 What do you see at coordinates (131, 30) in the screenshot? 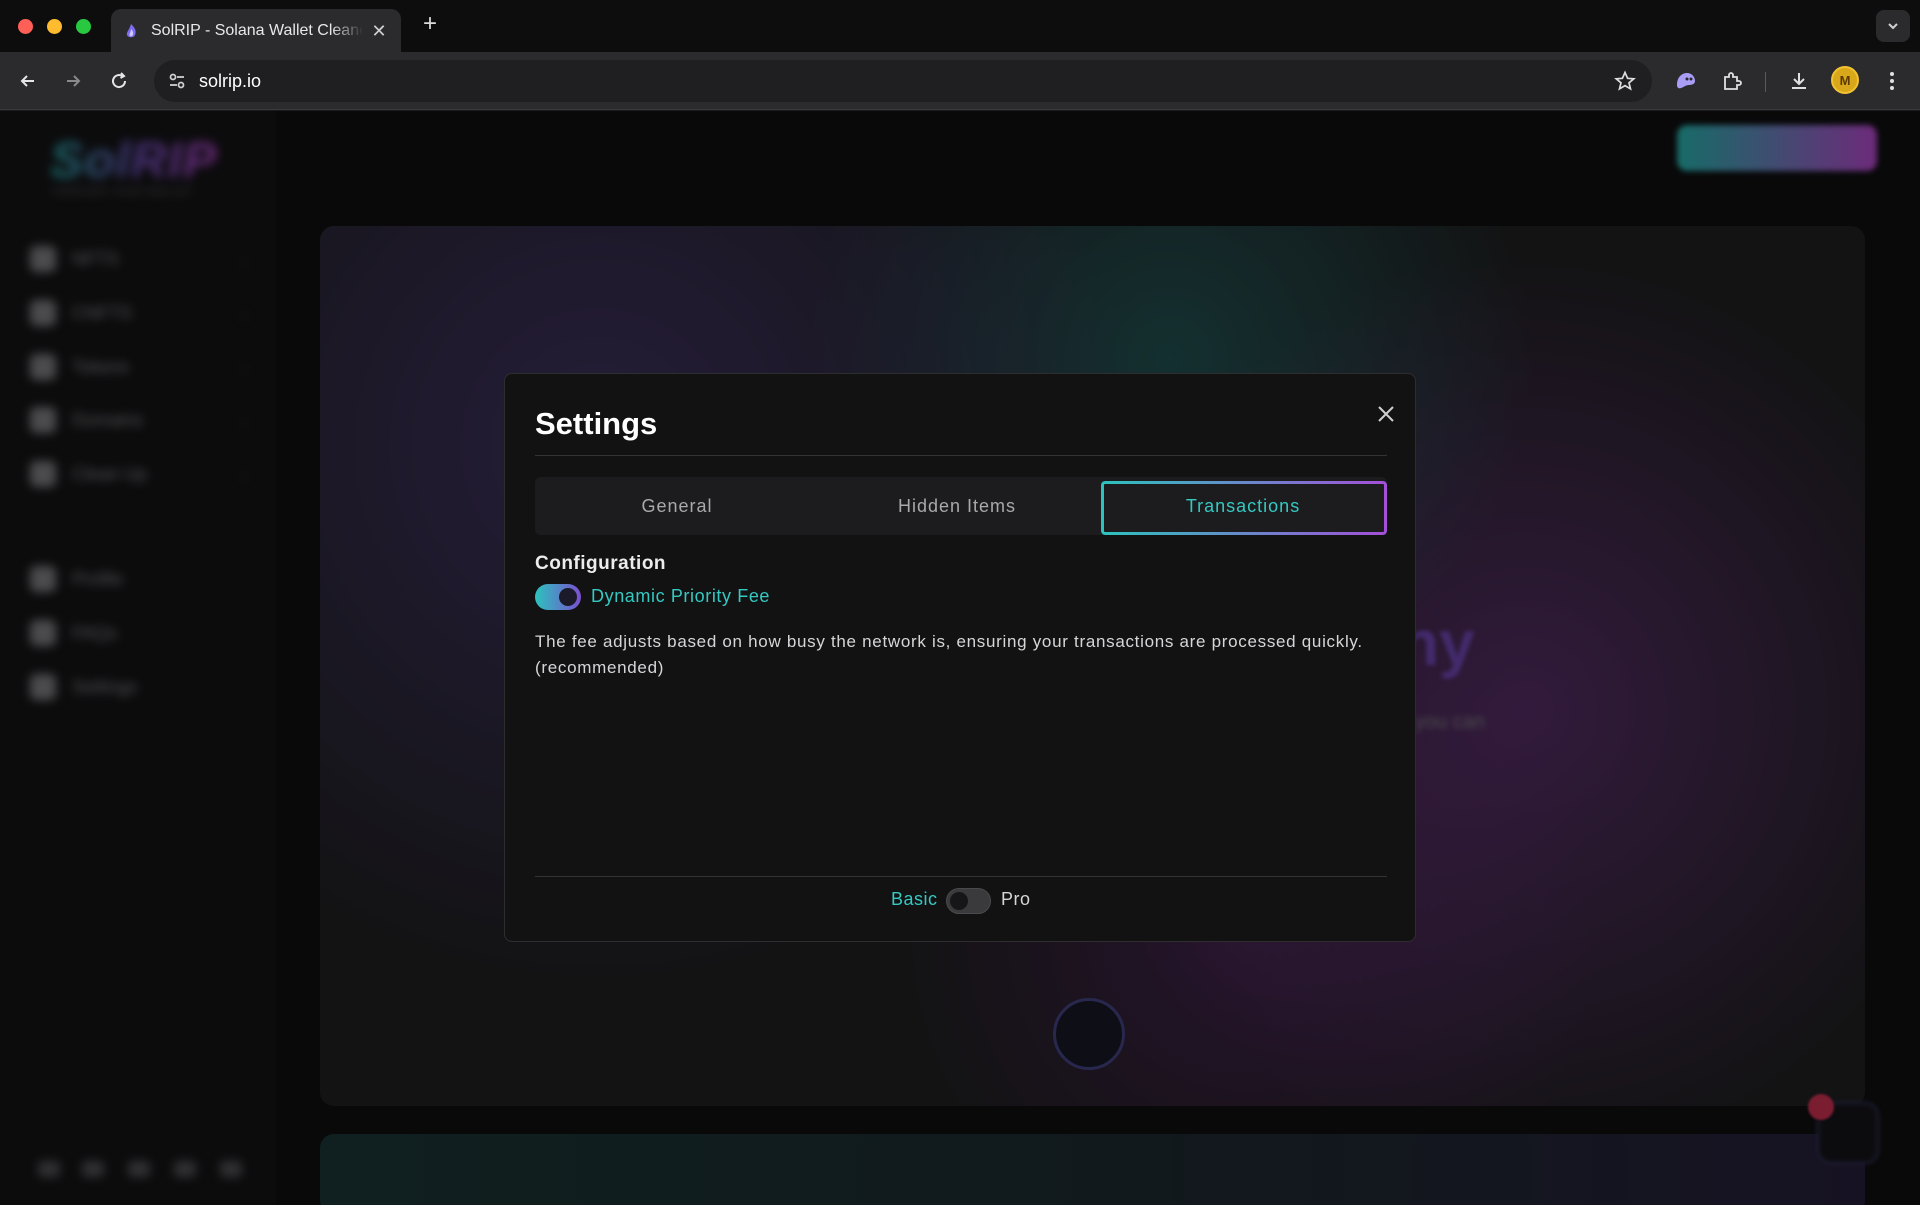
I see `solrip-favicon-icon` at bounding box center [131, 30].